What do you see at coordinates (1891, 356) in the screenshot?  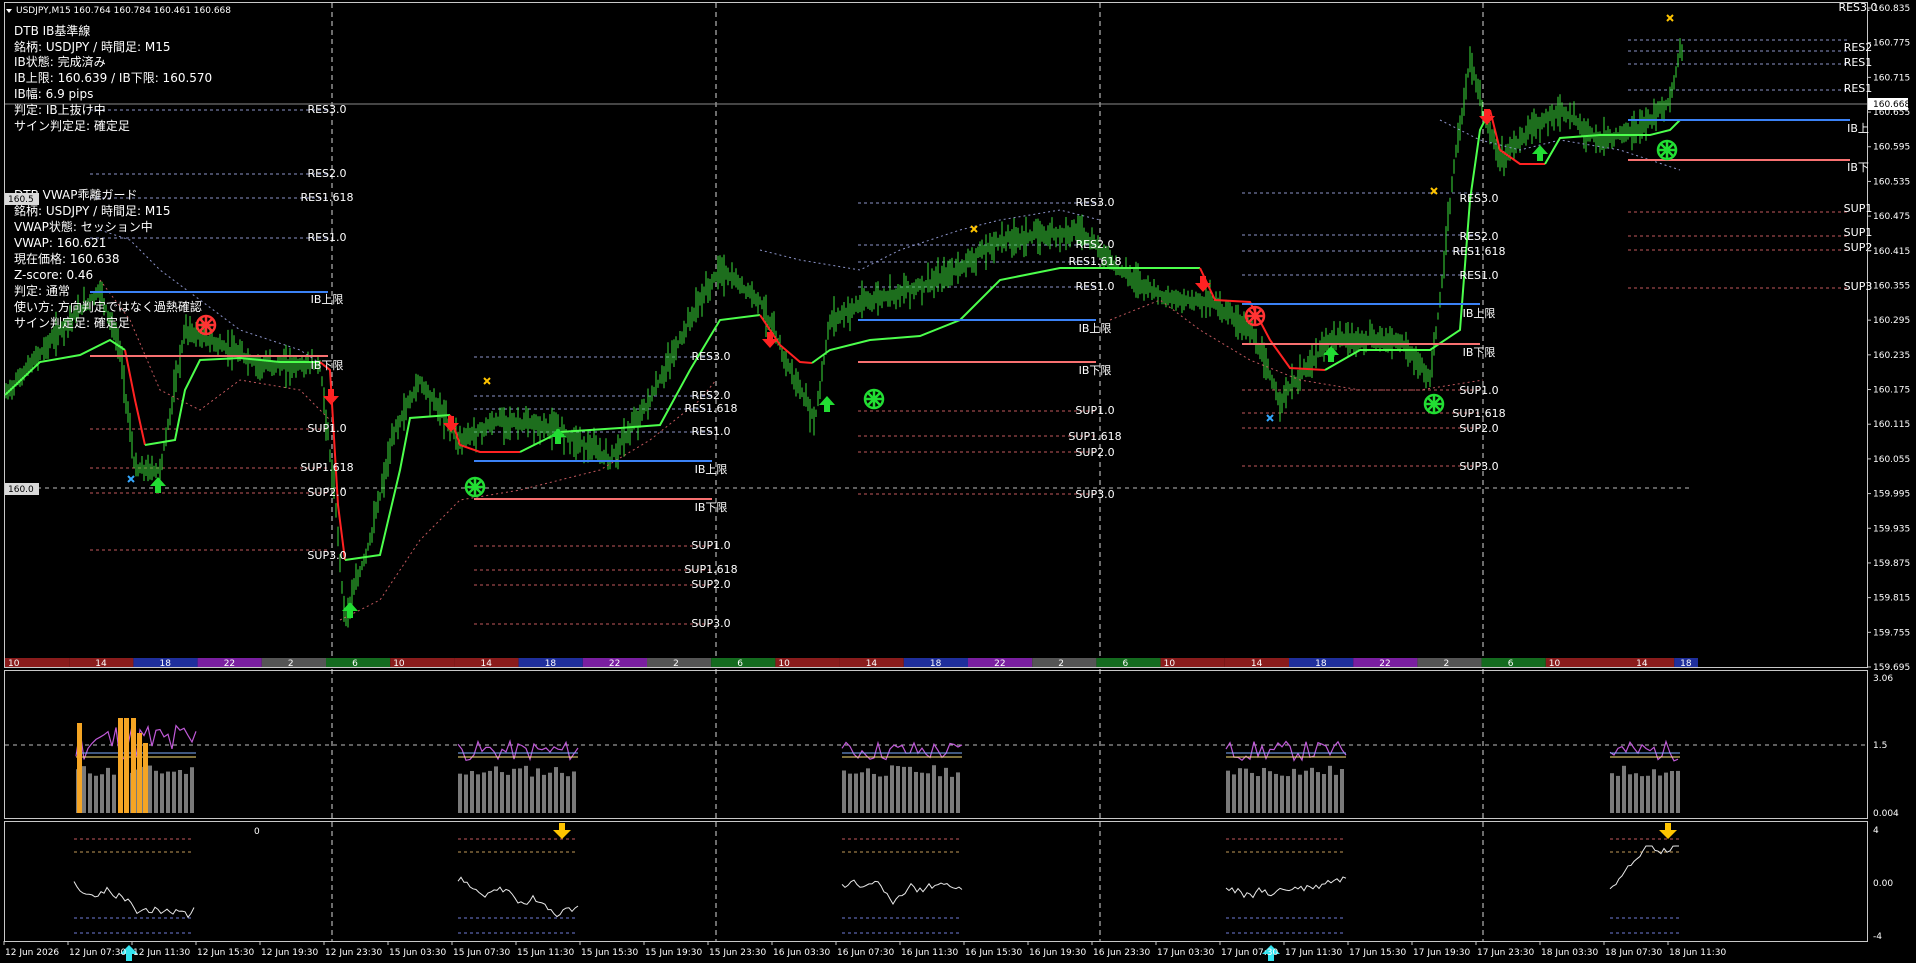 I see `price-axis-label: 160.235` at bounding box center [1891, 356].